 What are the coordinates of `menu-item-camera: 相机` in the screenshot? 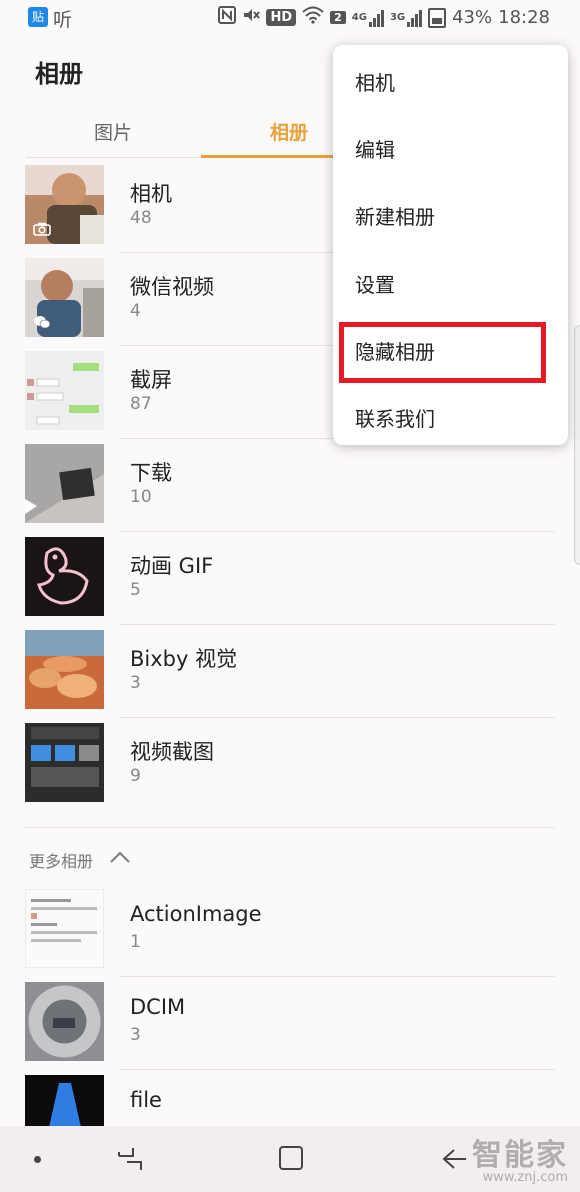 It's located at (375, 81).